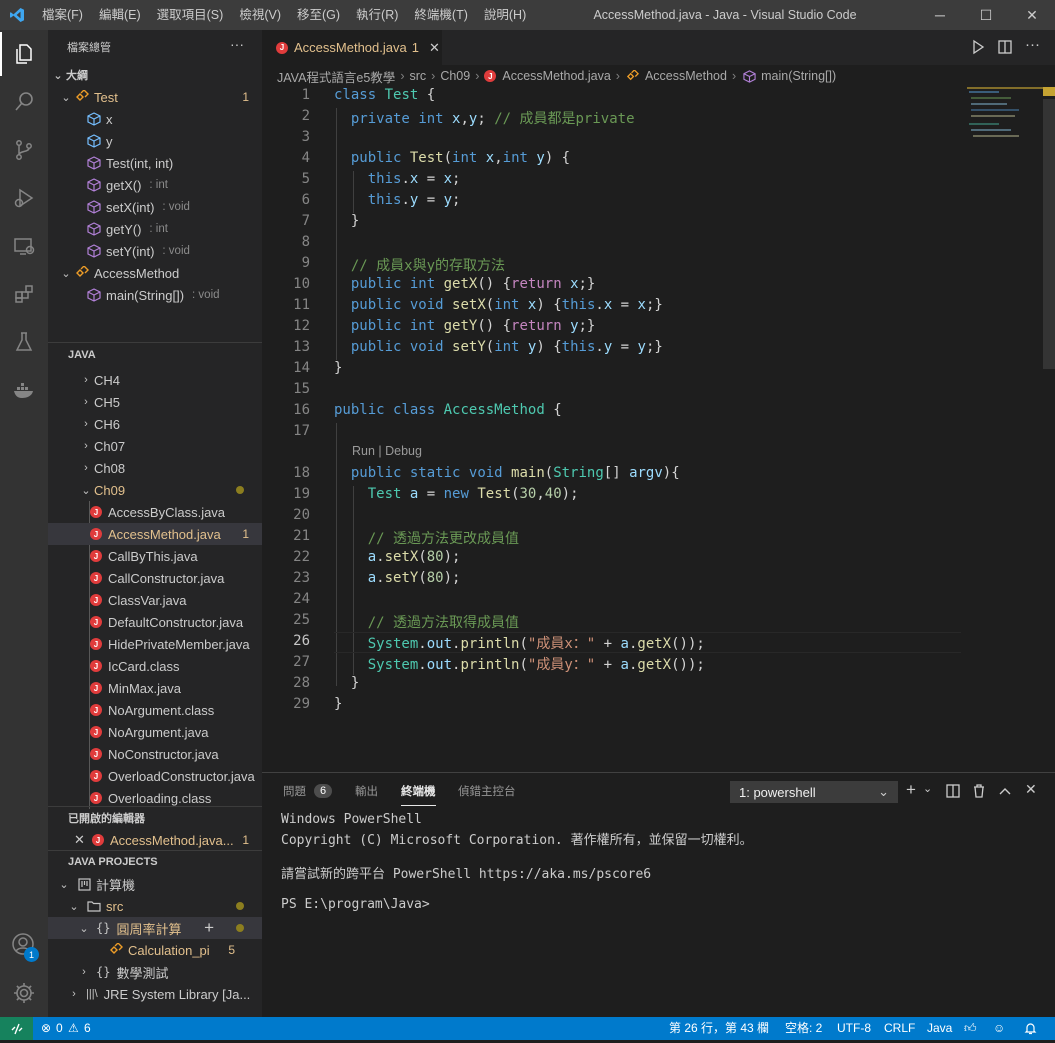 The image size is (1055, 1043). I want to click on breadcrumb-item: AccessMethod.java, so click(556, 76).